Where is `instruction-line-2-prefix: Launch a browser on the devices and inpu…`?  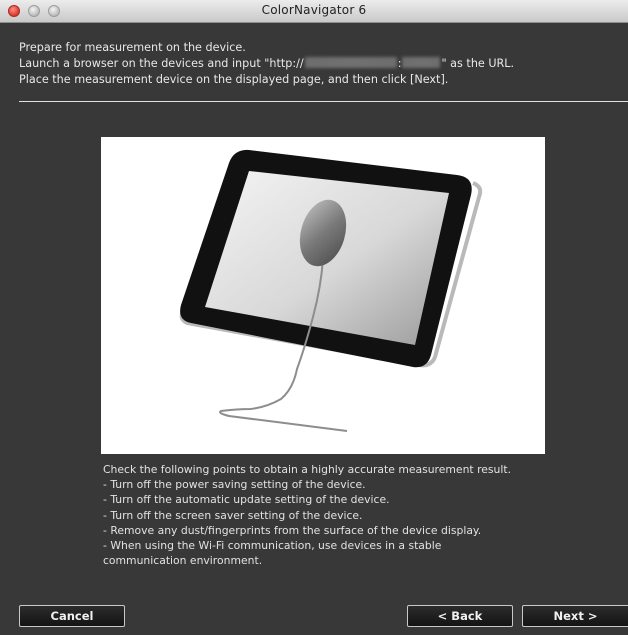 instruction-line-2-prefix: Launch a browser on the devices and inpu… is located at coordinates (161, 63).